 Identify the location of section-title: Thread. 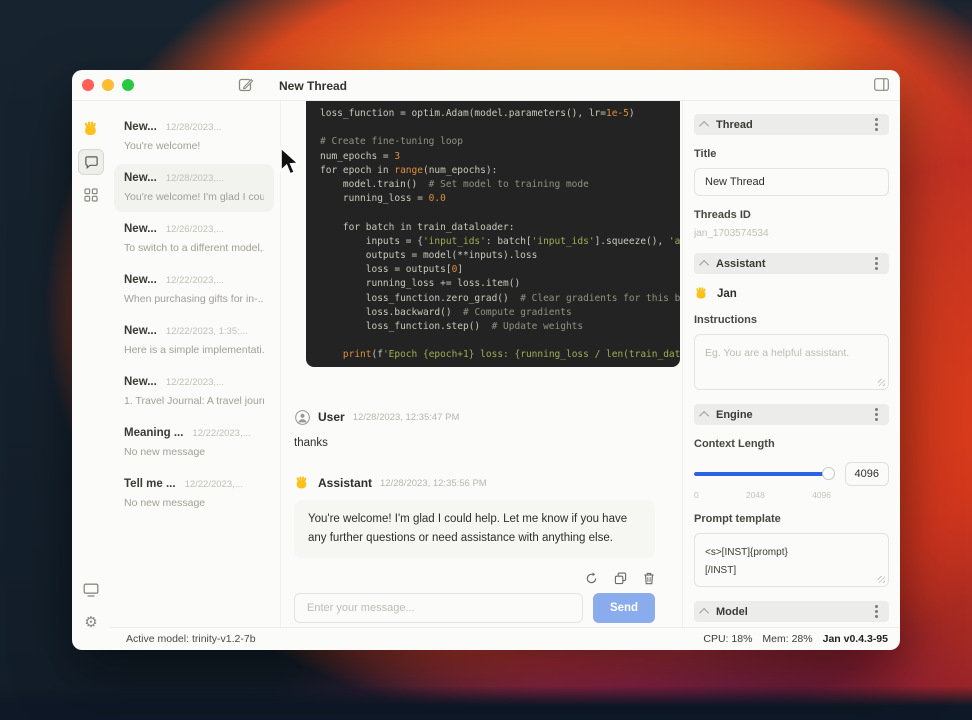
(734, 124).